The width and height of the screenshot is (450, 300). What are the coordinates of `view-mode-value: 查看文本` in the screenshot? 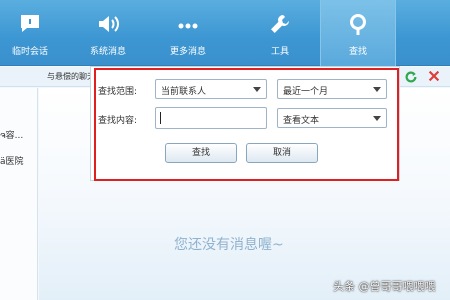 It's located at (301, 121).